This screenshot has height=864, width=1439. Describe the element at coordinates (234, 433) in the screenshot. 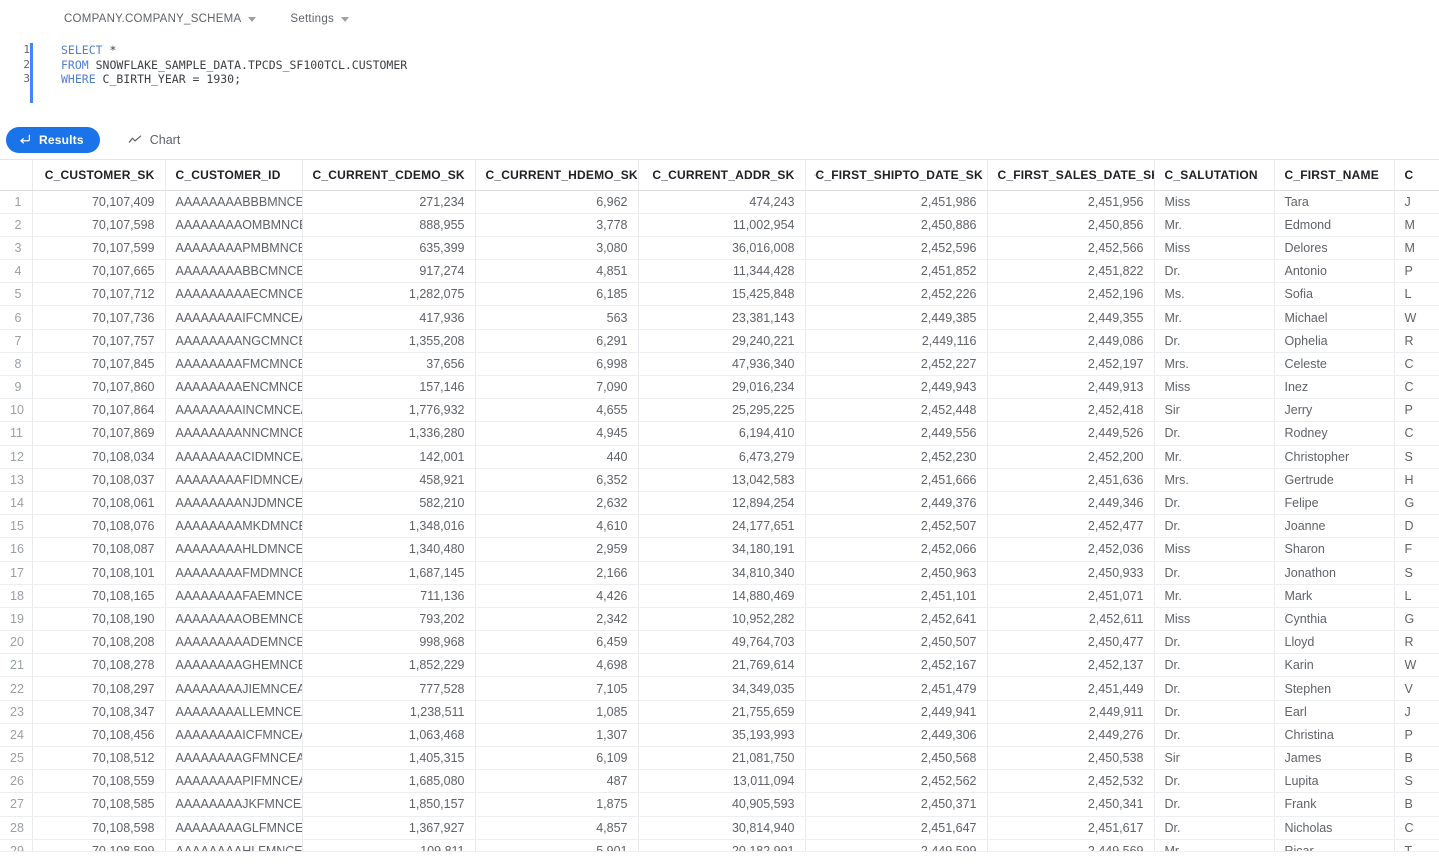

I see `cell-c_customer_id: AAAAAAAANNCMNCEA` at that location.